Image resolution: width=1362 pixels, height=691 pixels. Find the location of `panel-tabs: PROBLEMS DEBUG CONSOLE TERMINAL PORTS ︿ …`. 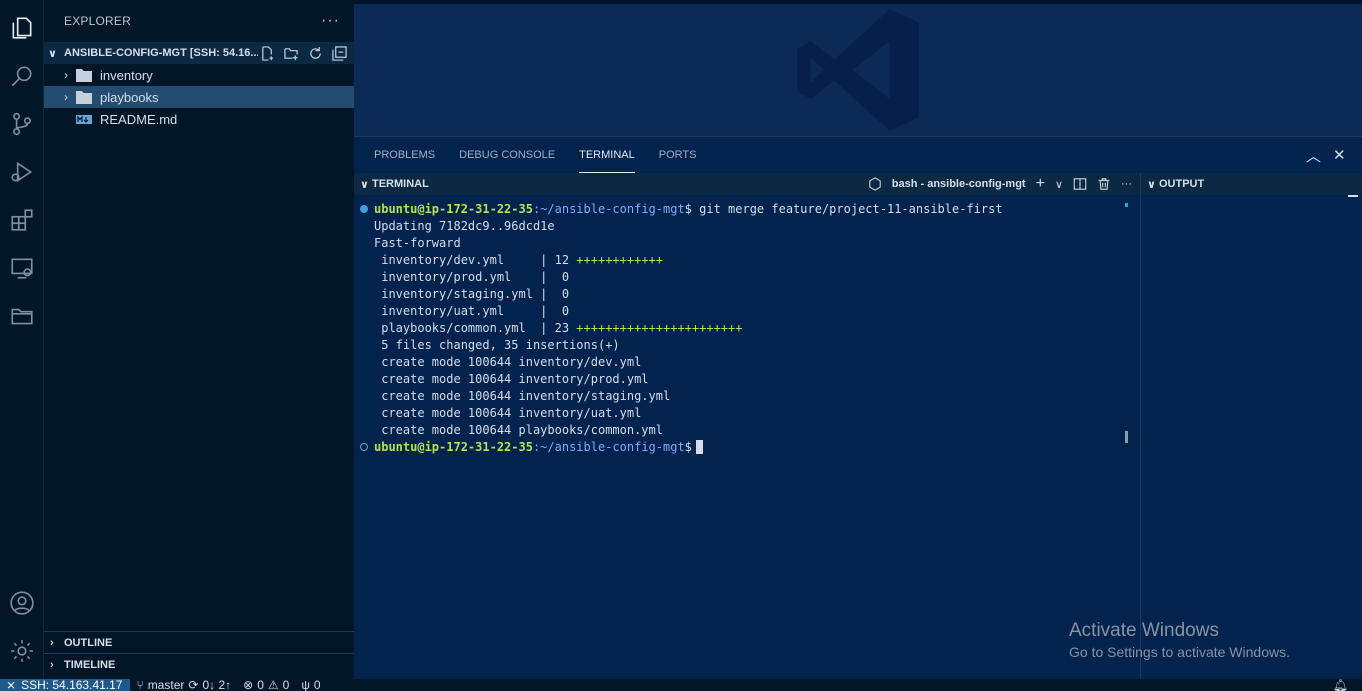

panel-tabs: PROBLEMS DEBUG CONSOLE TERMINAL PORTS ︿ … is located at coordinates (858, 155).